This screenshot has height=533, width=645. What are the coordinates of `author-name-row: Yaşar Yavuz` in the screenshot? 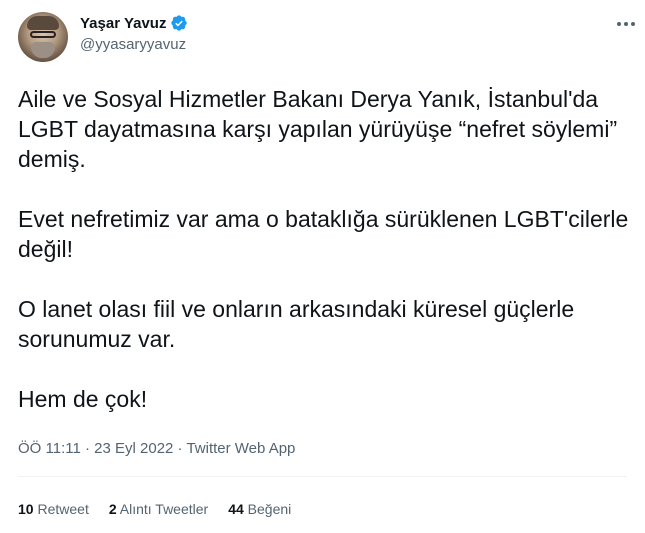 It's located at (134, 23).